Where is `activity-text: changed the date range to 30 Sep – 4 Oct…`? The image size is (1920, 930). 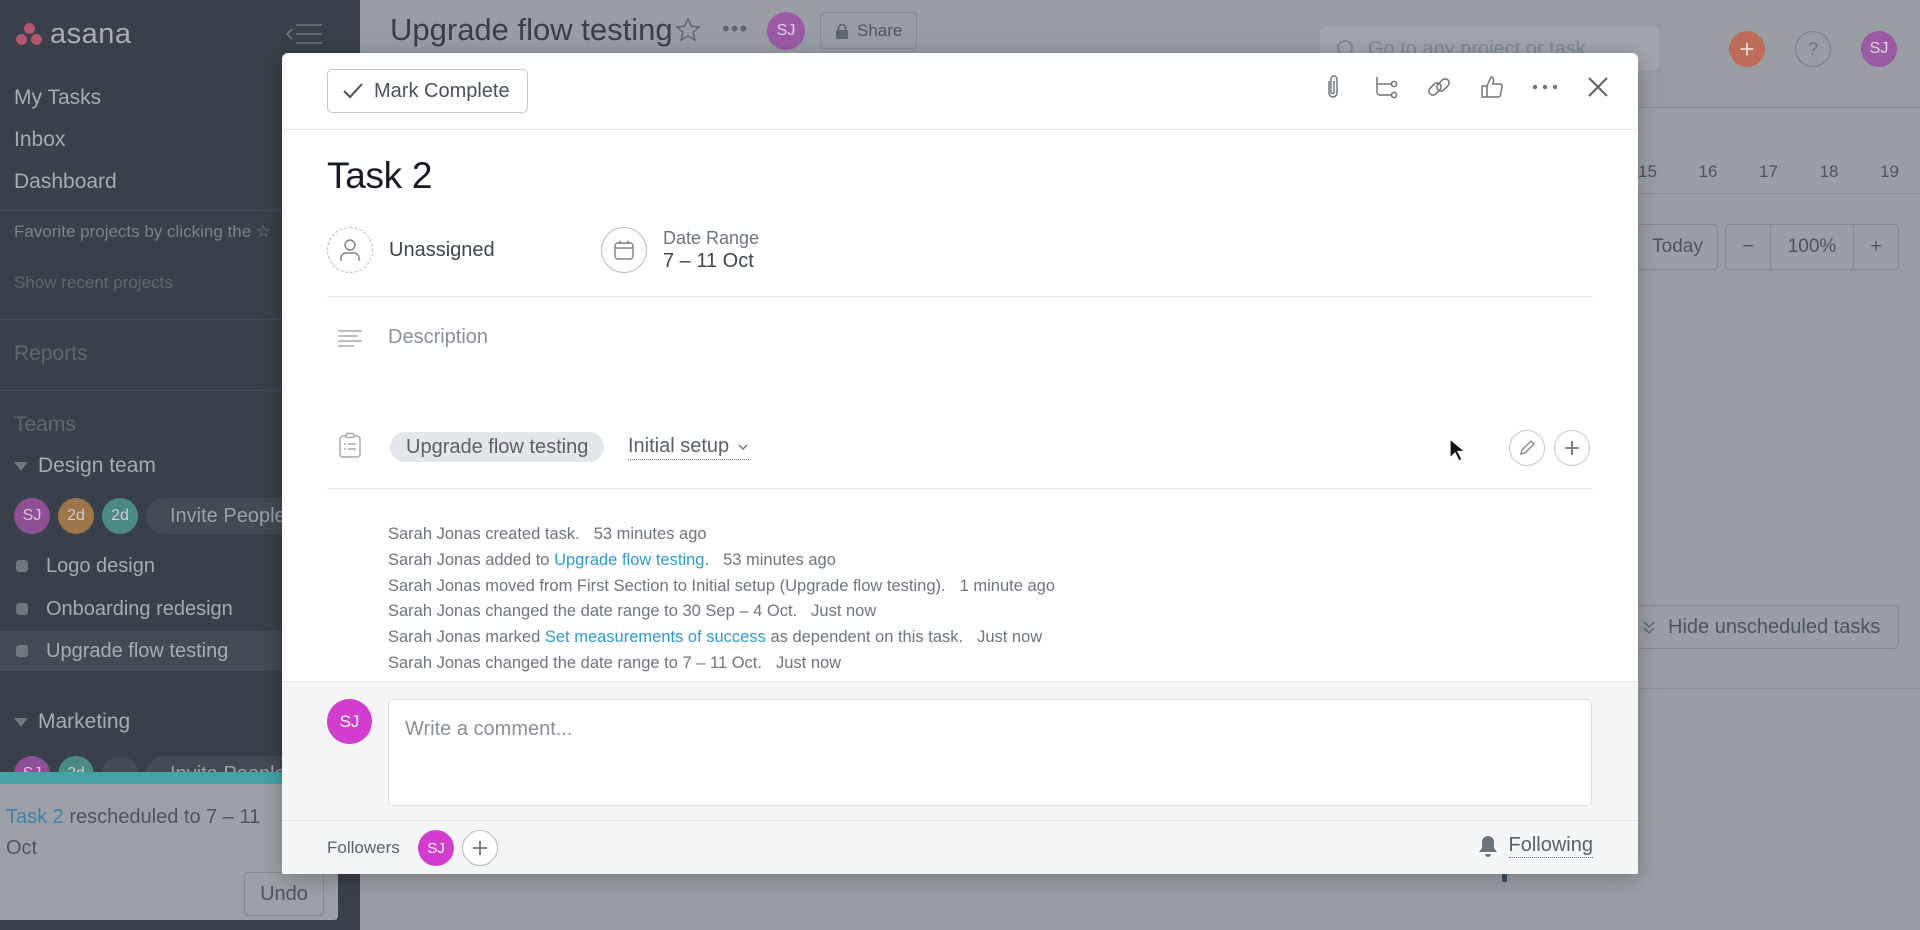 activity-text: changed the date range to 30 Sep – 4 Oct… is located at coordinates (639, 611).